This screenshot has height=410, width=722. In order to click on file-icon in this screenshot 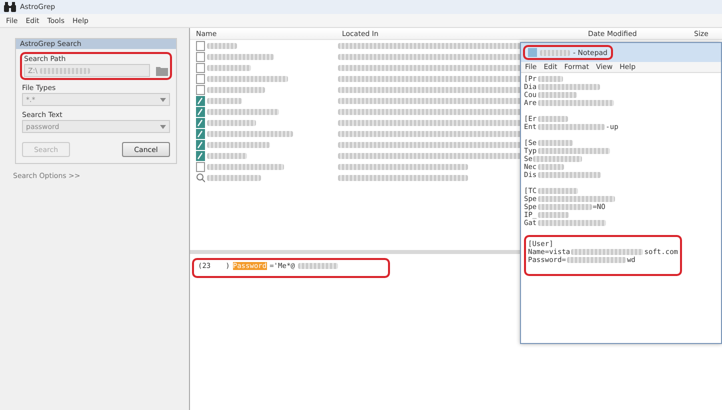, I will do `click(200, 167)`.